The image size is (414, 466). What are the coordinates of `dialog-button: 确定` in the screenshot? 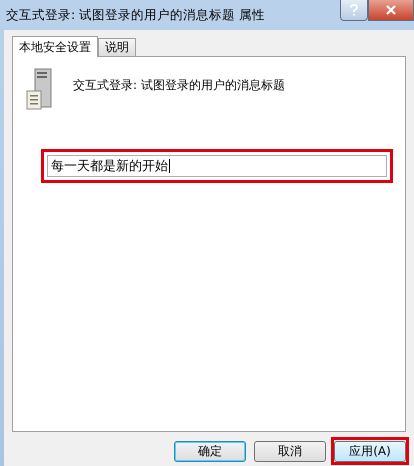 It's located at (210, 451).